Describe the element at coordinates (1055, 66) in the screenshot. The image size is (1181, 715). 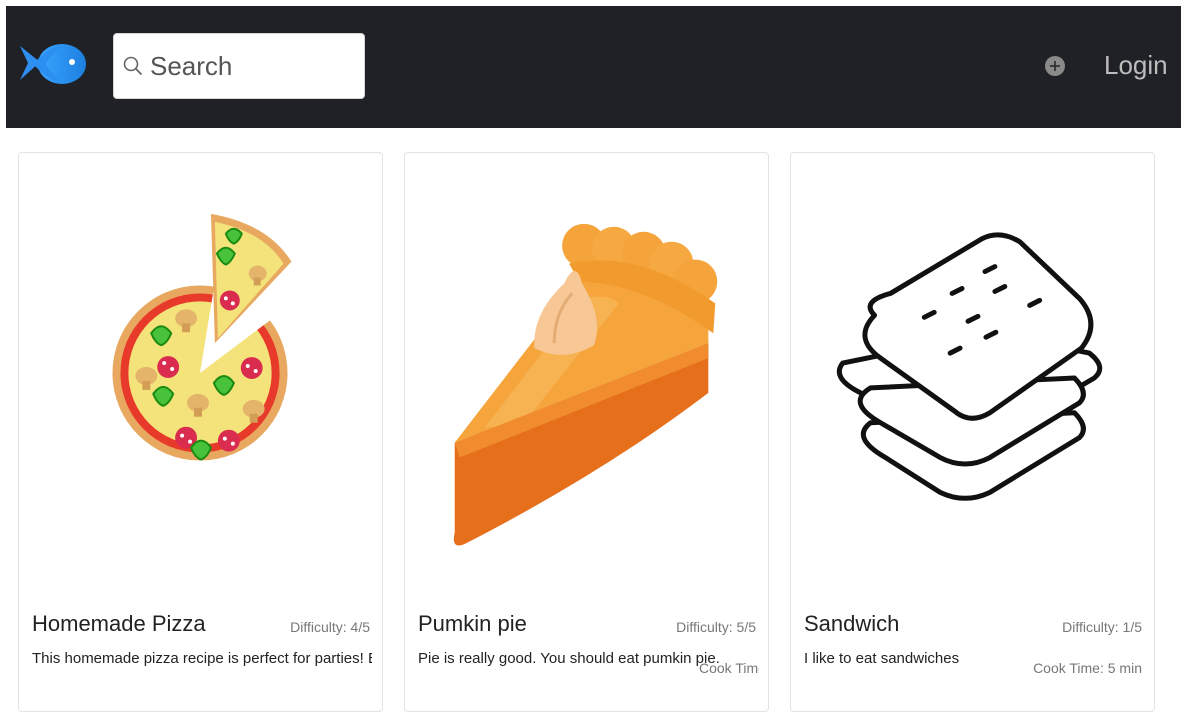
I see `plus-circle-icon` at that location.